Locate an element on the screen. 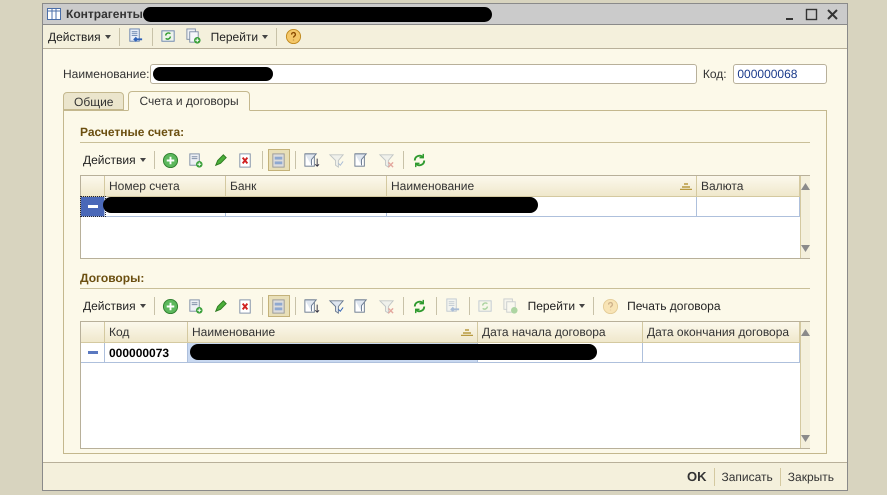  section-title: Расчетные счета: is located at coordinates (445, 133).